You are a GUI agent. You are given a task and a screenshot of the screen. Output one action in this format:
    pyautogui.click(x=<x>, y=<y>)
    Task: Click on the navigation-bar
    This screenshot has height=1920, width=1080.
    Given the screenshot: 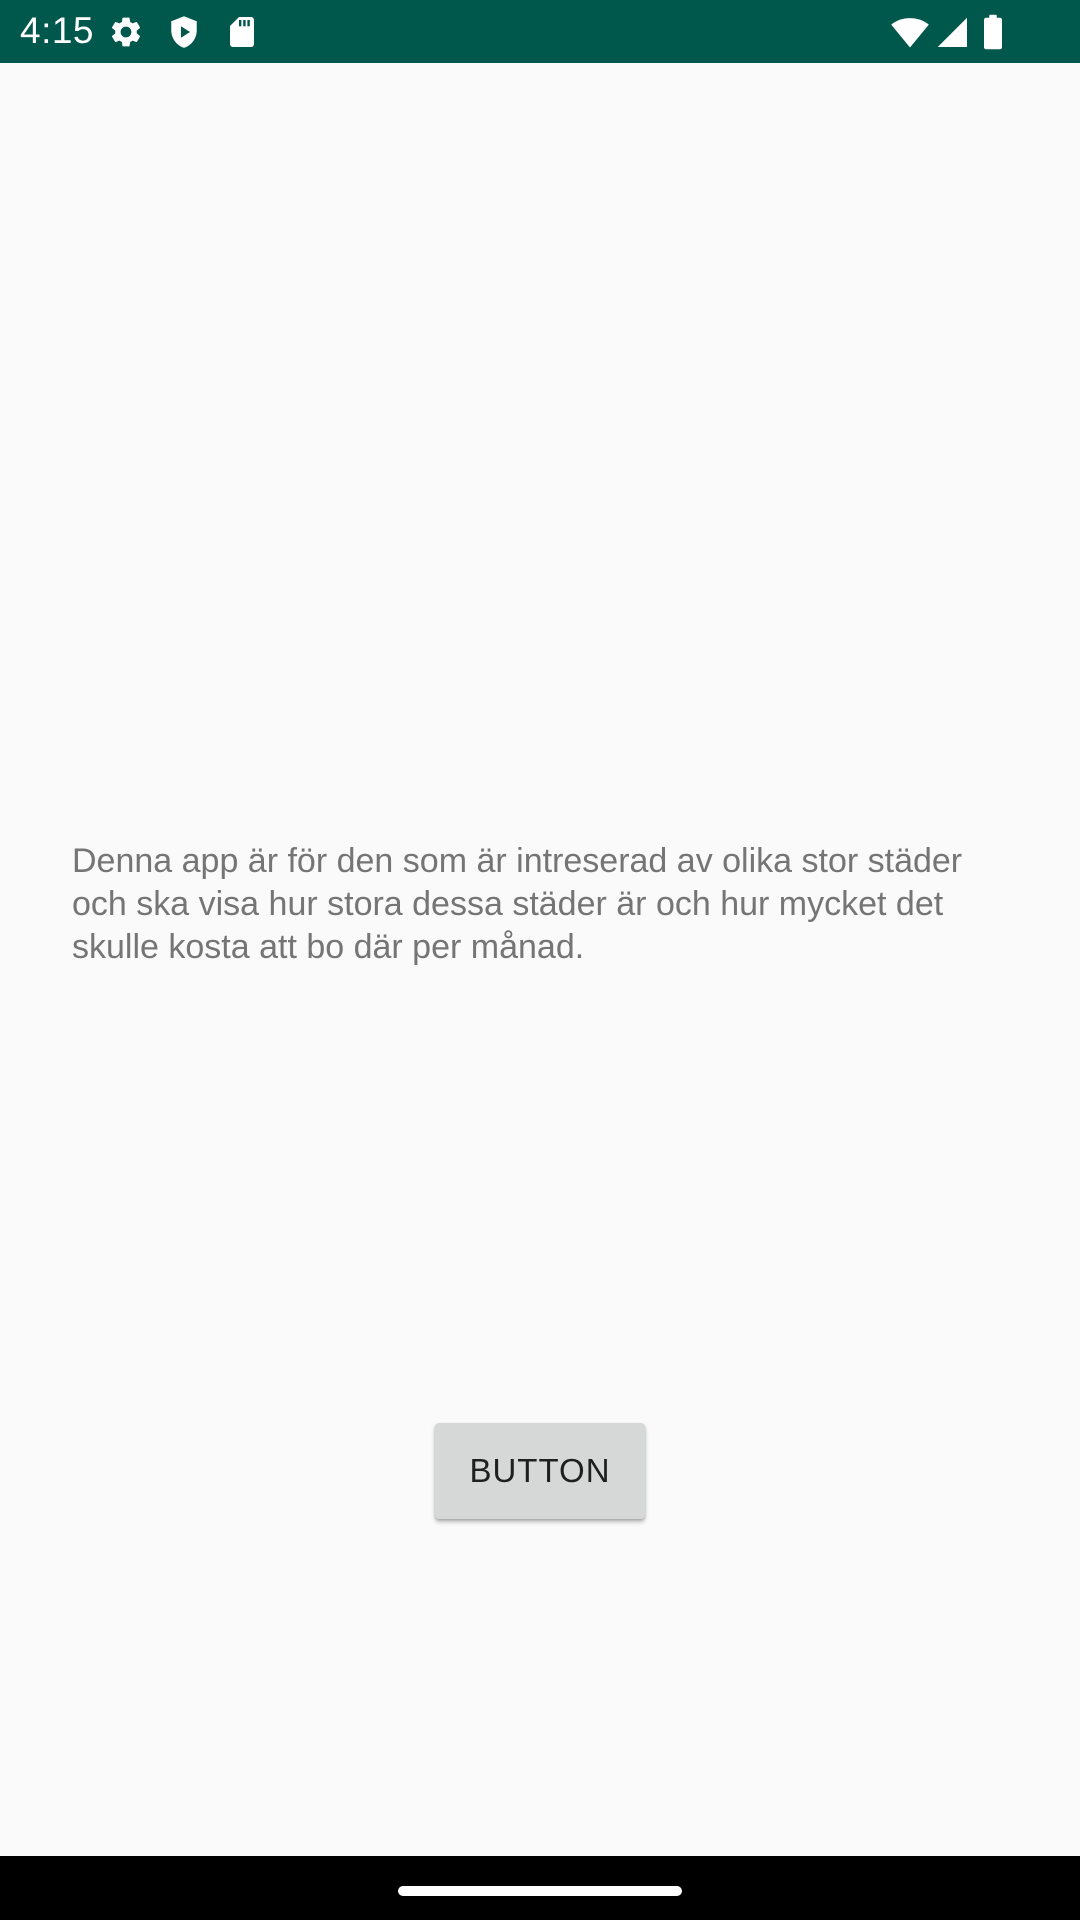 What is the action you would take?
    pyautogui.click(x=540, y=1888)
    